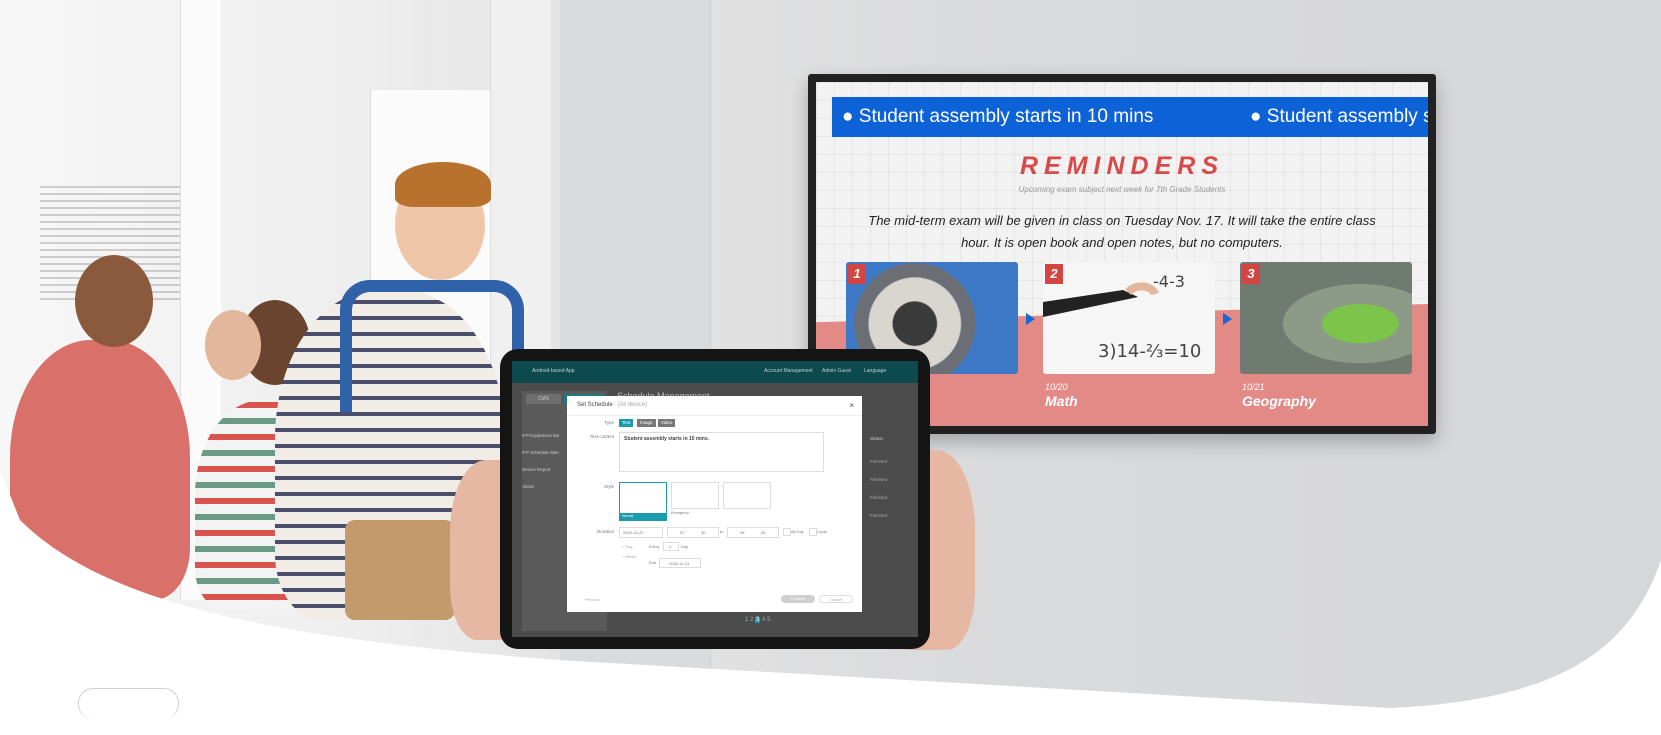 This screenshot has height=735, width=1661. What do you see at coordinates (601, 436) in the screenshot?
I see `text-content-label: Text content` at bounding box center [601, 436].